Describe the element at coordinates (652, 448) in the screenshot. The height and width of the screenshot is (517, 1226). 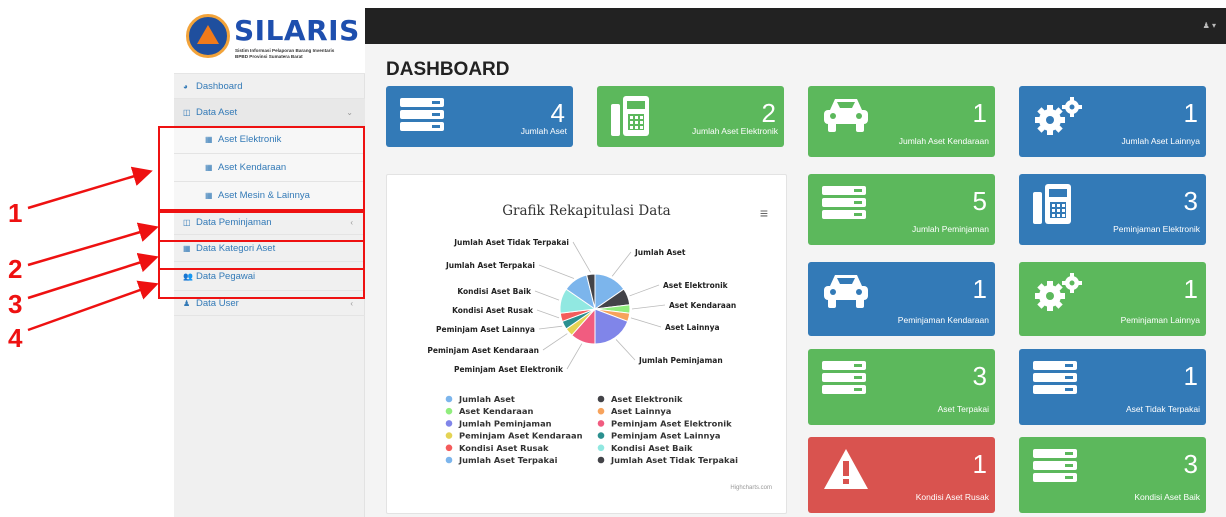
I see `legend-item: Kondisi Aset Baik` at that location.